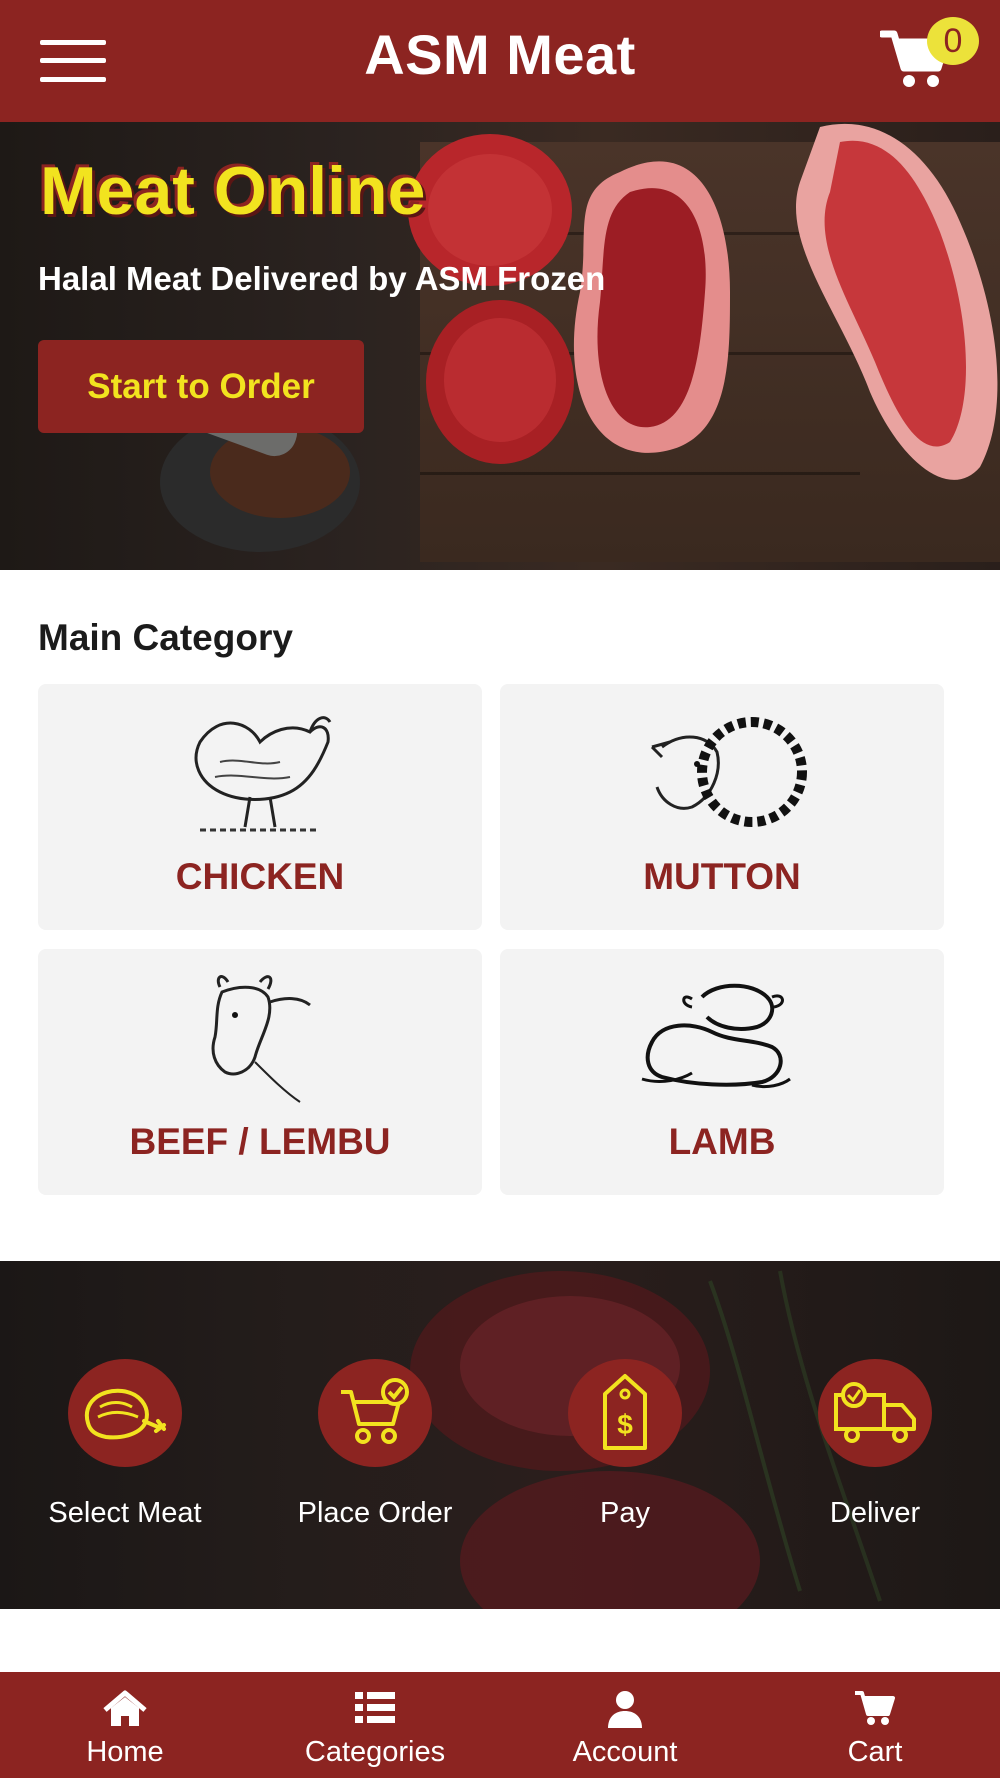 Image resolution: width=1000 pixels, height=1778 pixels. Describe the element at coordinates (500, 54) in the screenshot. I see `app-title: ASM Meat` at that location.